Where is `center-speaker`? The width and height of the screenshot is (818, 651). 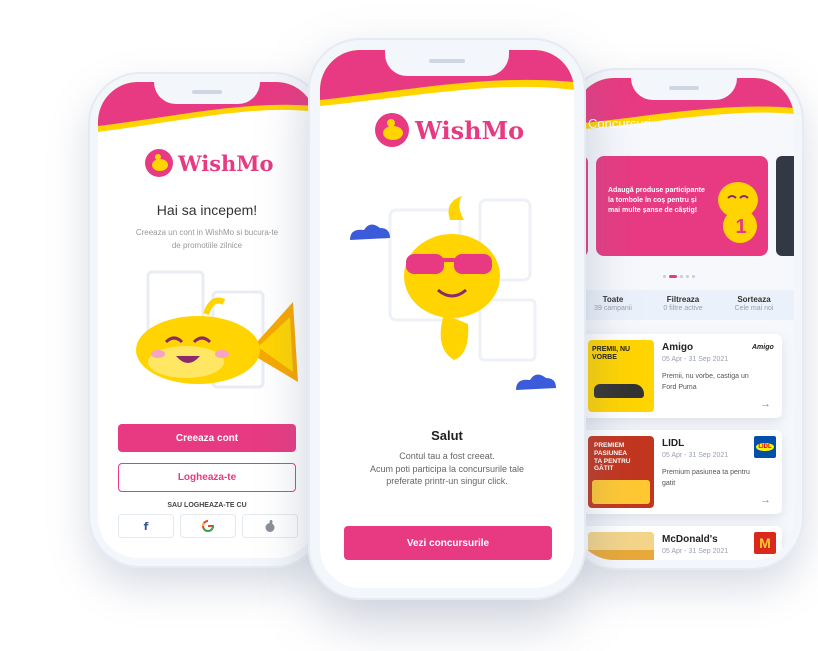
center-speaker is located at coordinates (447, 61).